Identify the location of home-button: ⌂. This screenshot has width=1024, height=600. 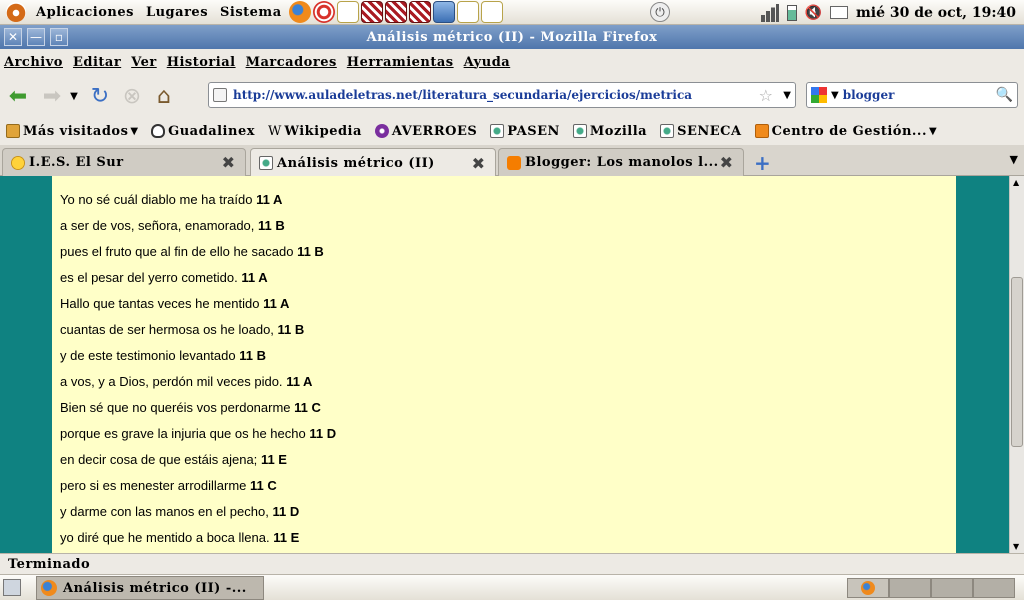
(164, 96).